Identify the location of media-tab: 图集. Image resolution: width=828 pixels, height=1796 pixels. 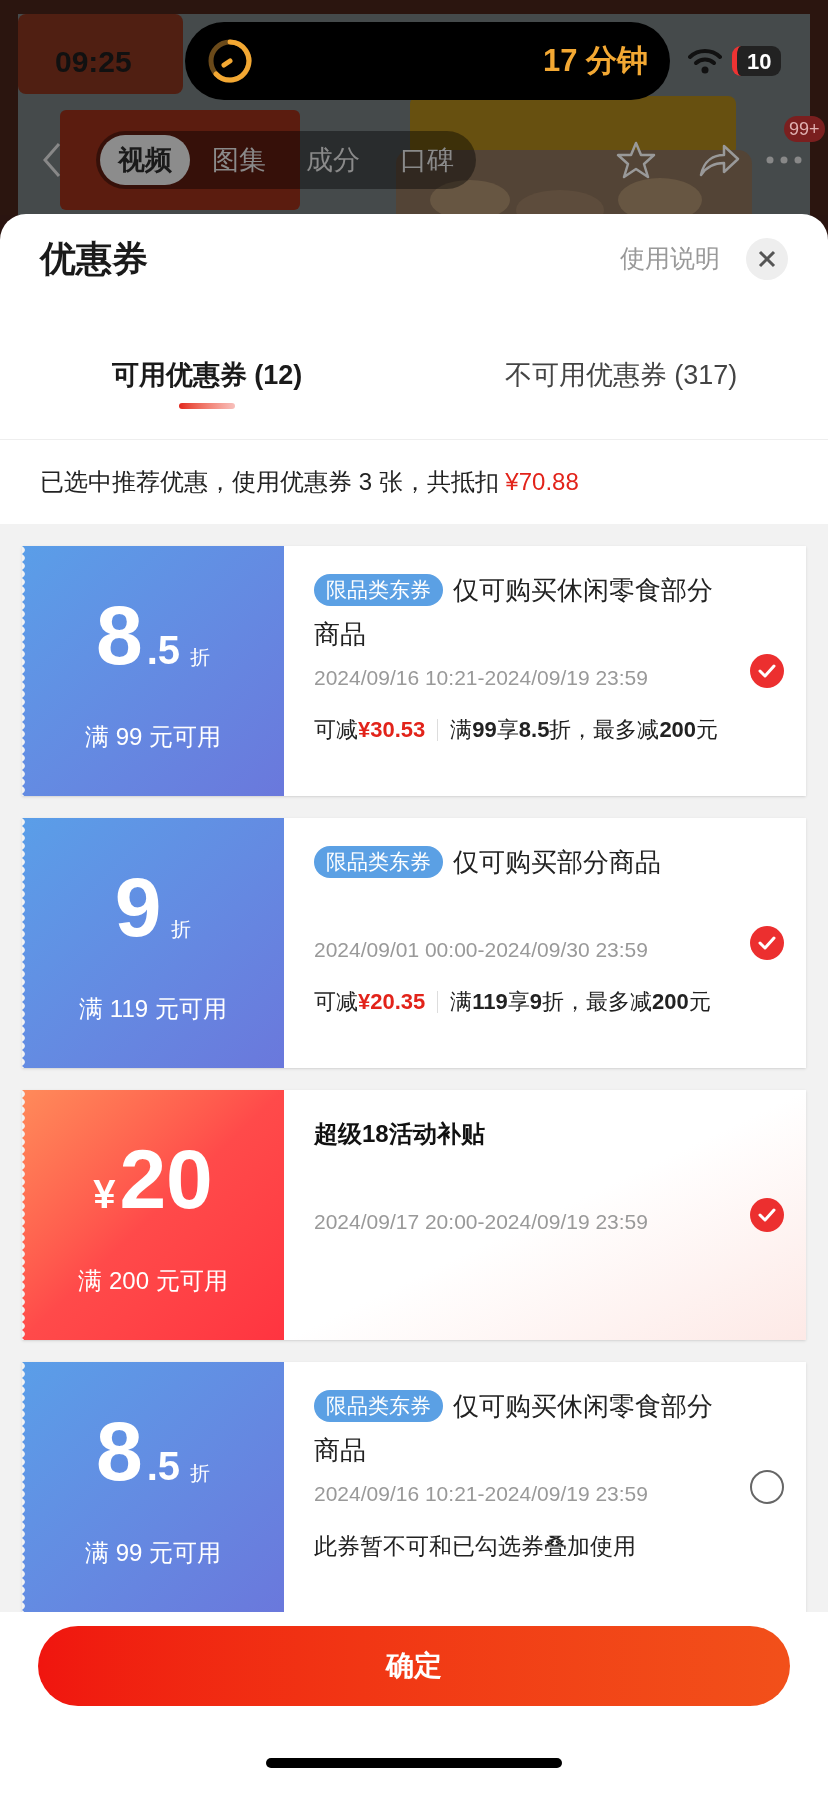
(239, 160).